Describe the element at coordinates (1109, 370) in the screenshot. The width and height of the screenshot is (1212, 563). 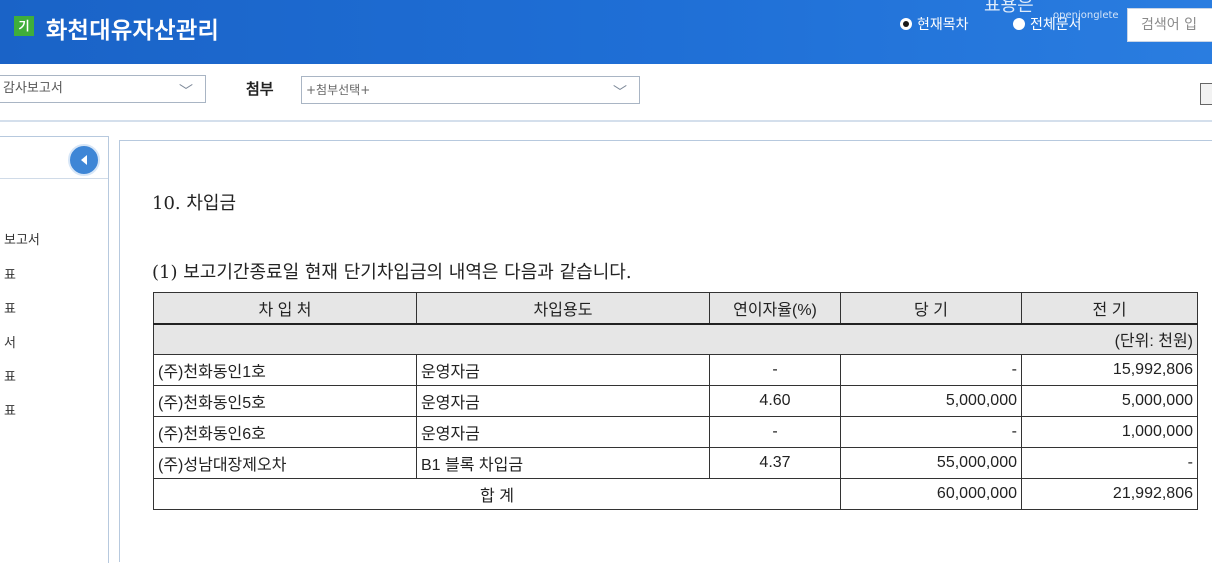
I see `prior-amount-cell: 15,992,806` at that location.